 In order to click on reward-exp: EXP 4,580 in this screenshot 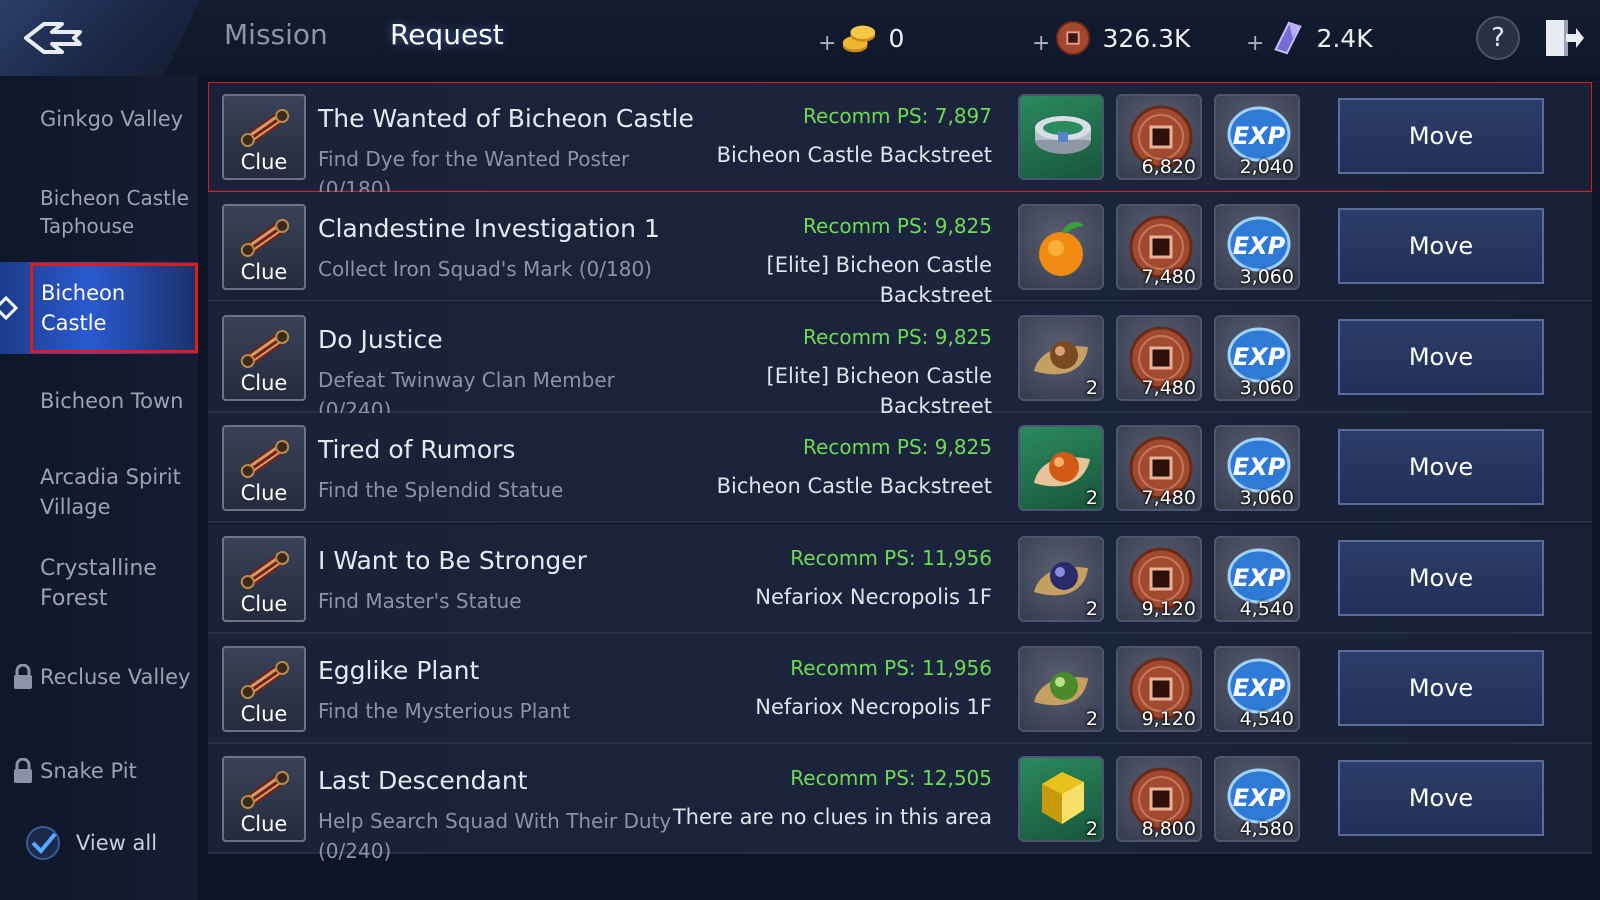, I will do `click(1257, 799)`.